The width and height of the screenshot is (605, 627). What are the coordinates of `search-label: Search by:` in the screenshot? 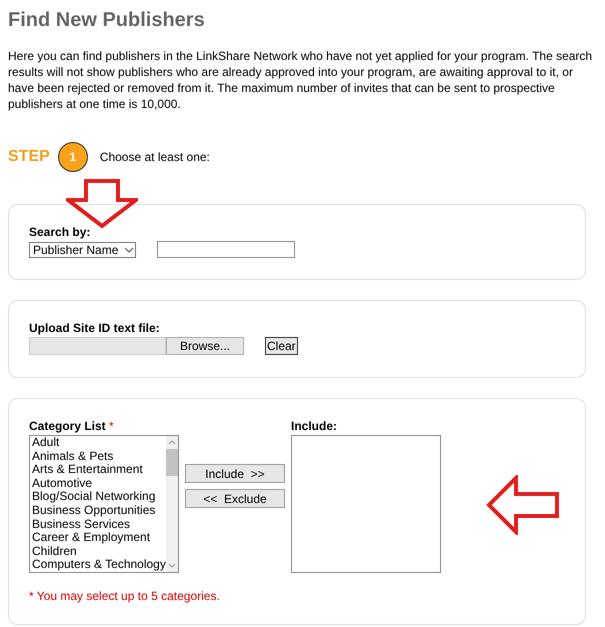 It's located at (60, 232).